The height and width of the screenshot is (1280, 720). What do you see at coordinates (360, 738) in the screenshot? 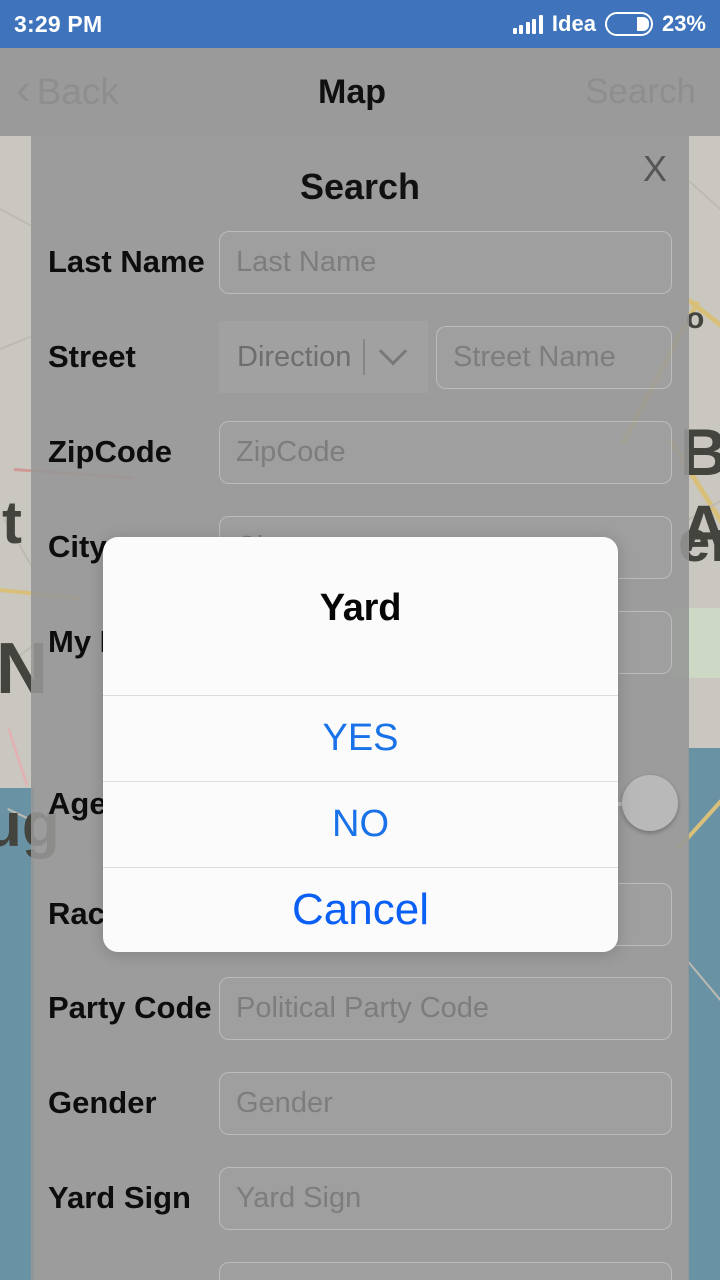
I see `alert-button-yes: YES` at bounding box center [360, 738].